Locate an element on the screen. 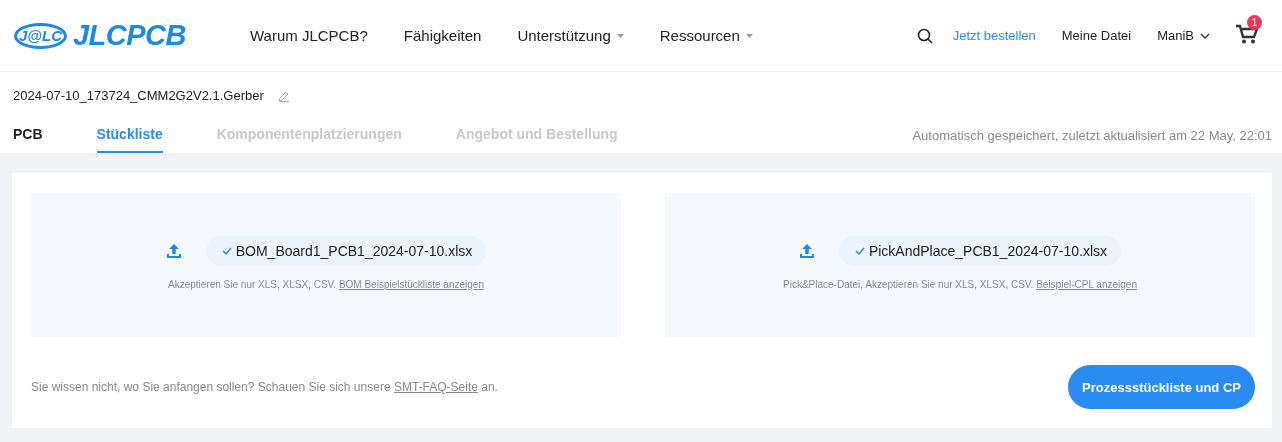 The height and width of the screenshot is (442, 1282). order-link: Jetzt bestellen is located at coordinates (994, 35).